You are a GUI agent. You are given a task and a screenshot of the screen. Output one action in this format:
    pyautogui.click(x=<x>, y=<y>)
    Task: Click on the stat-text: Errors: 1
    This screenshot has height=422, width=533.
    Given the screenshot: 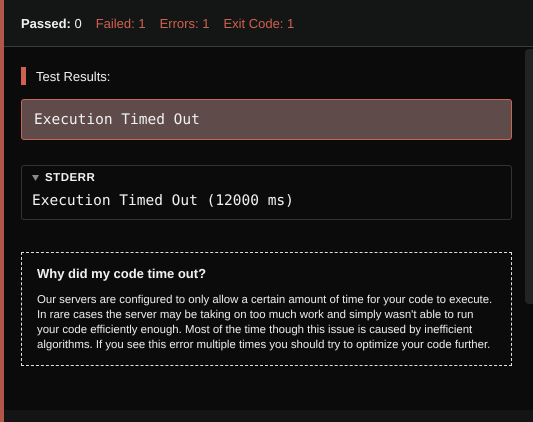 What is the action you would take?
    pyautogui.click(x=185, y=23)
    